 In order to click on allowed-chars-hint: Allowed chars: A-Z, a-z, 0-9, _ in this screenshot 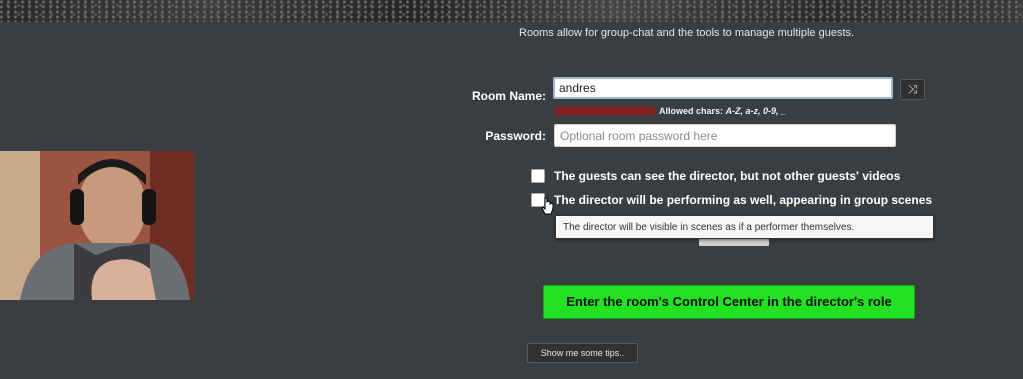, I will do `click(722, 111)`.